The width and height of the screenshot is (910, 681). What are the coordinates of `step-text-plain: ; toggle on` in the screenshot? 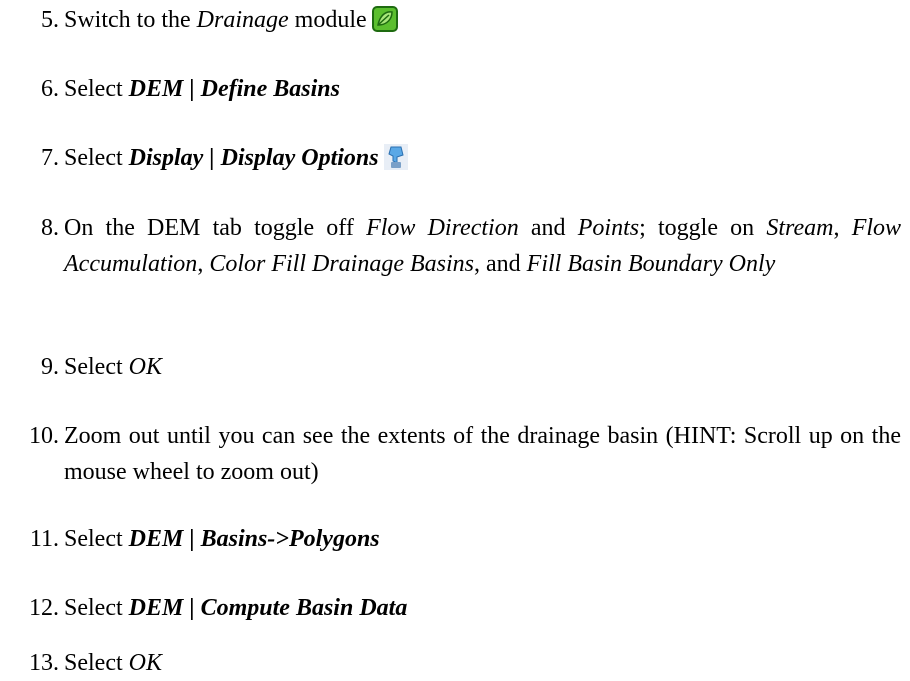 It's located at (703, 228).